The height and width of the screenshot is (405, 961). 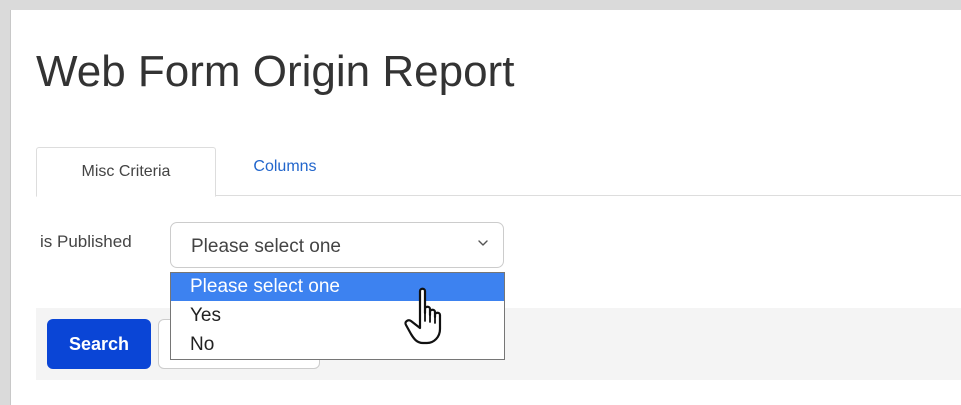 What do you see at coordinates (275, 71) in the screenshot?
I see `page-title: Web Form Origin Report` at bounding box center [275, 71].